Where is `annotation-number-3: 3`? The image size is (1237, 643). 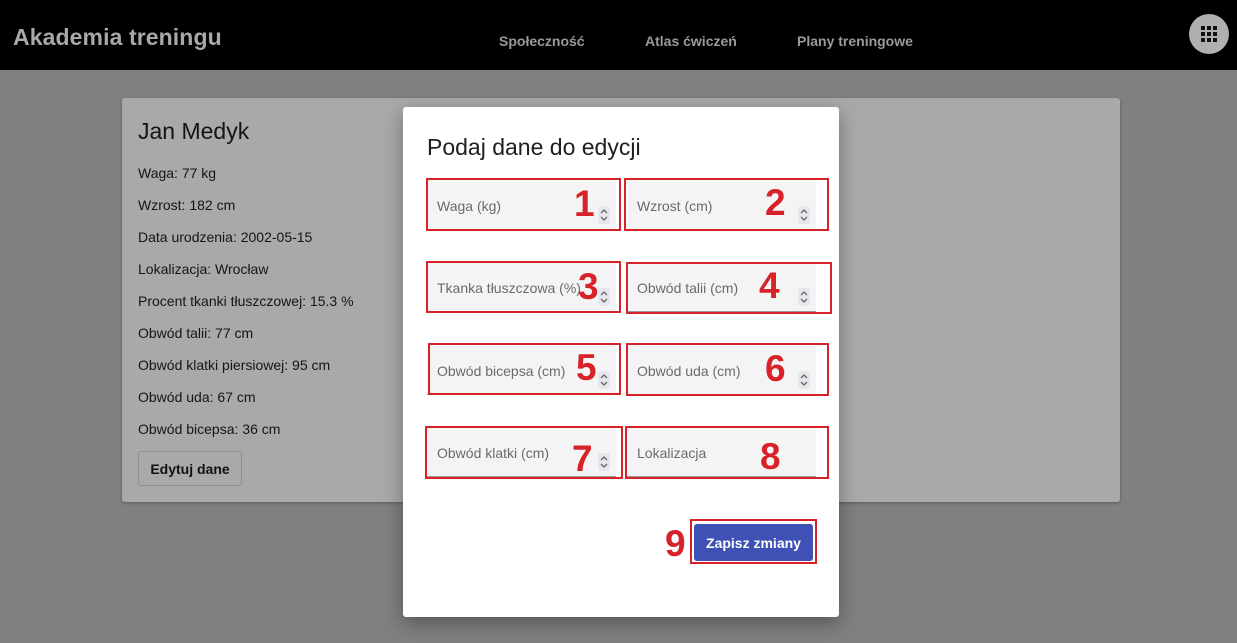 annotation-number-3: 3 is located at coordinates (588, 286).